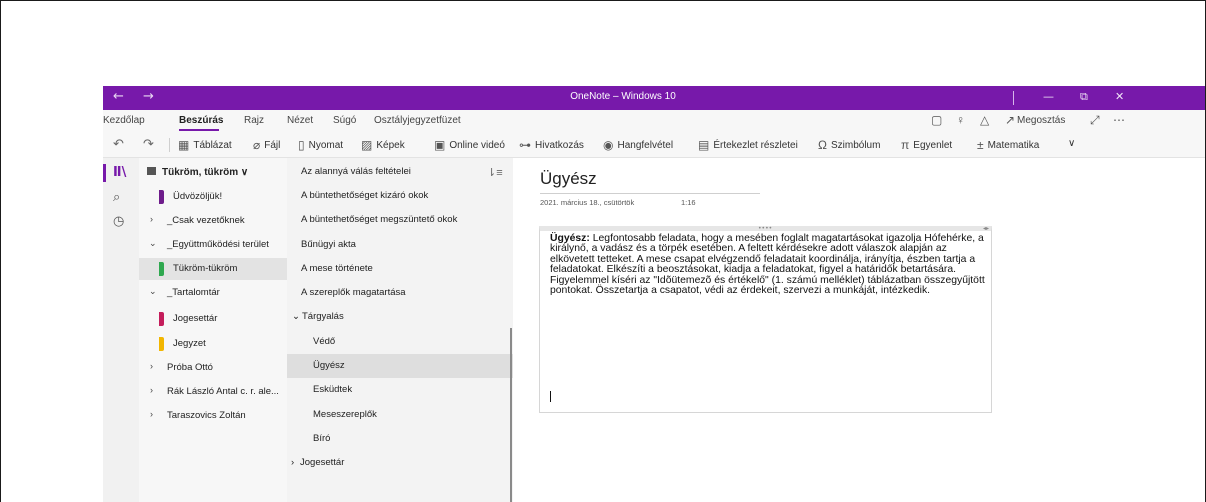 The width and height of the screenshot is (1206, 502). What do you see at coordinates (984, 120) in the screenshot?
I see `bell-icon: △` at bounding box center [984, 120].